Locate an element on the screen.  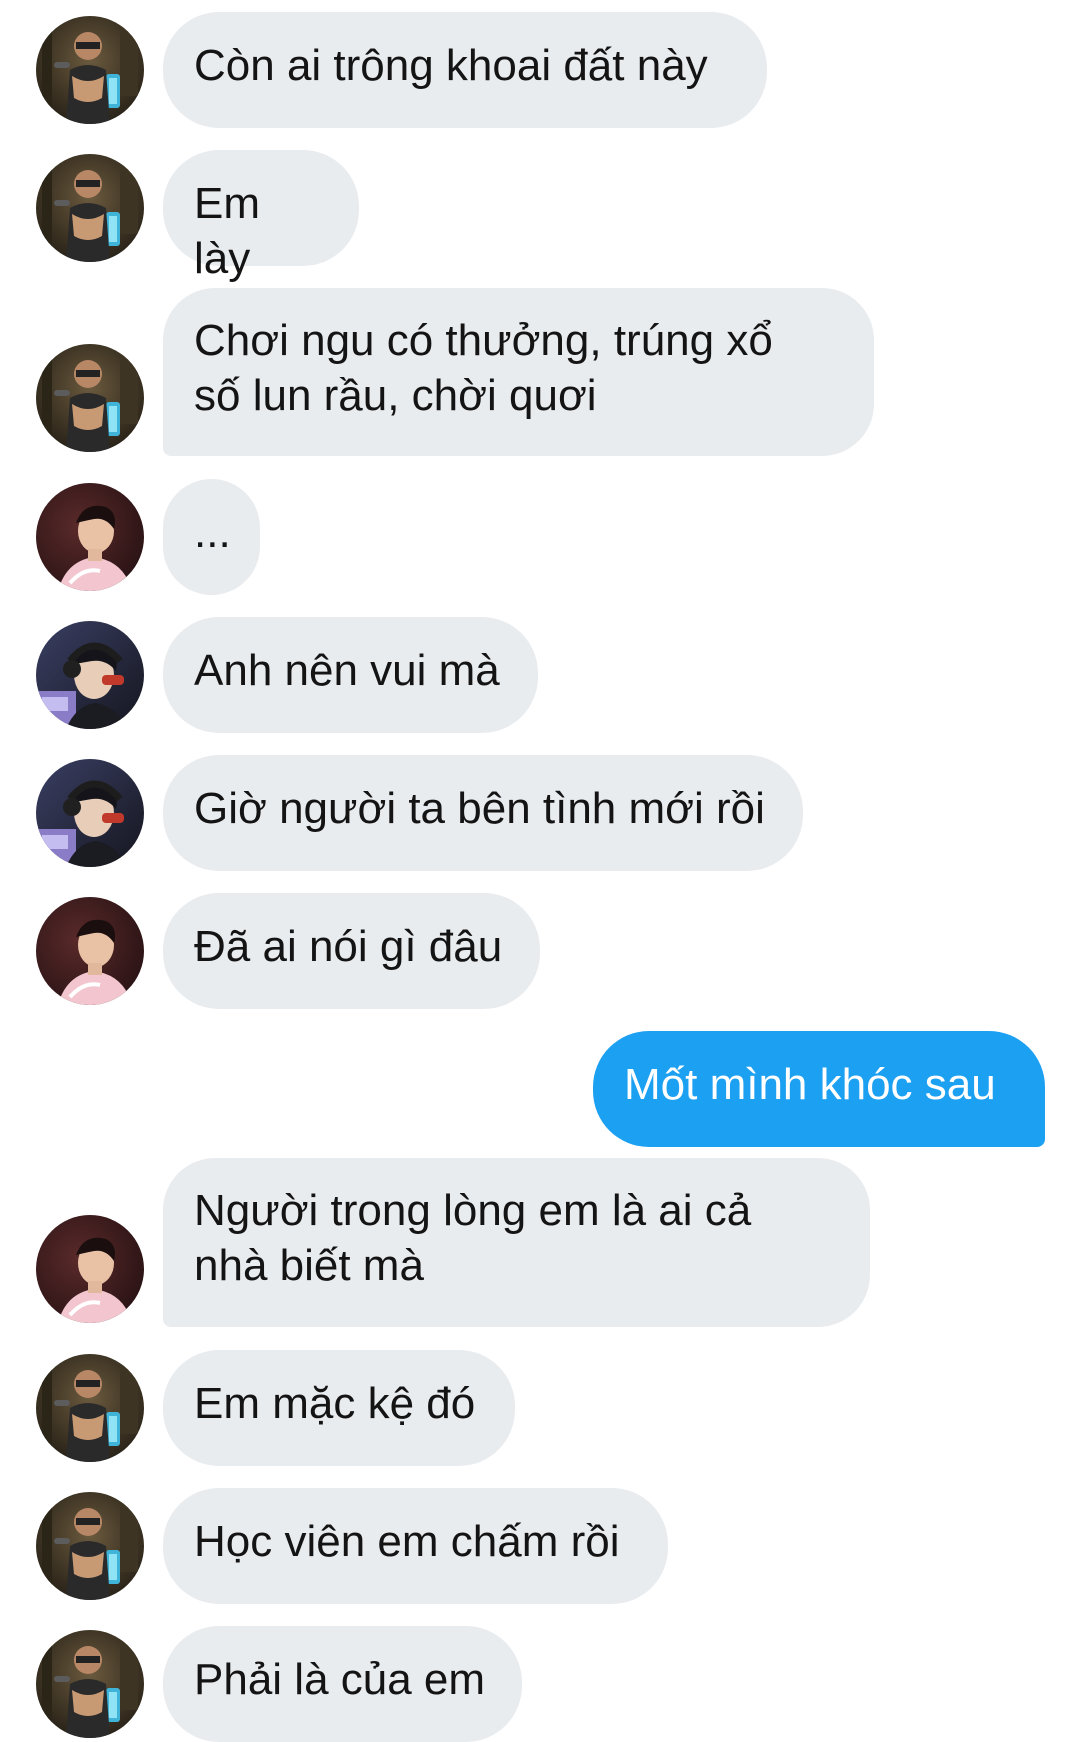
message-row: Học viên em chấm rồi is located at coordinates (540, 1546).